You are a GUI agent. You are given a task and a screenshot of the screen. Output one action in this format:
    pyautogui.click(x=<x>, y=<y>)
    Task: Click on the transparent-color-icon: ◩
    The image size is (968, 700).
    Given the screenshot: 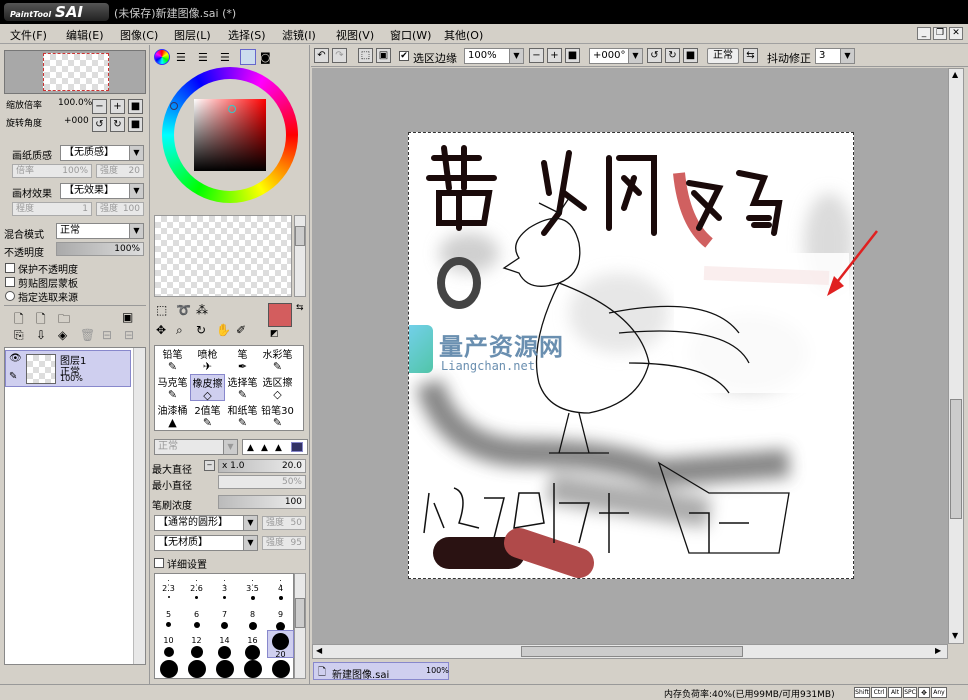 What is the action you would take?
    pyautogui.click(x=274, y=334)
    